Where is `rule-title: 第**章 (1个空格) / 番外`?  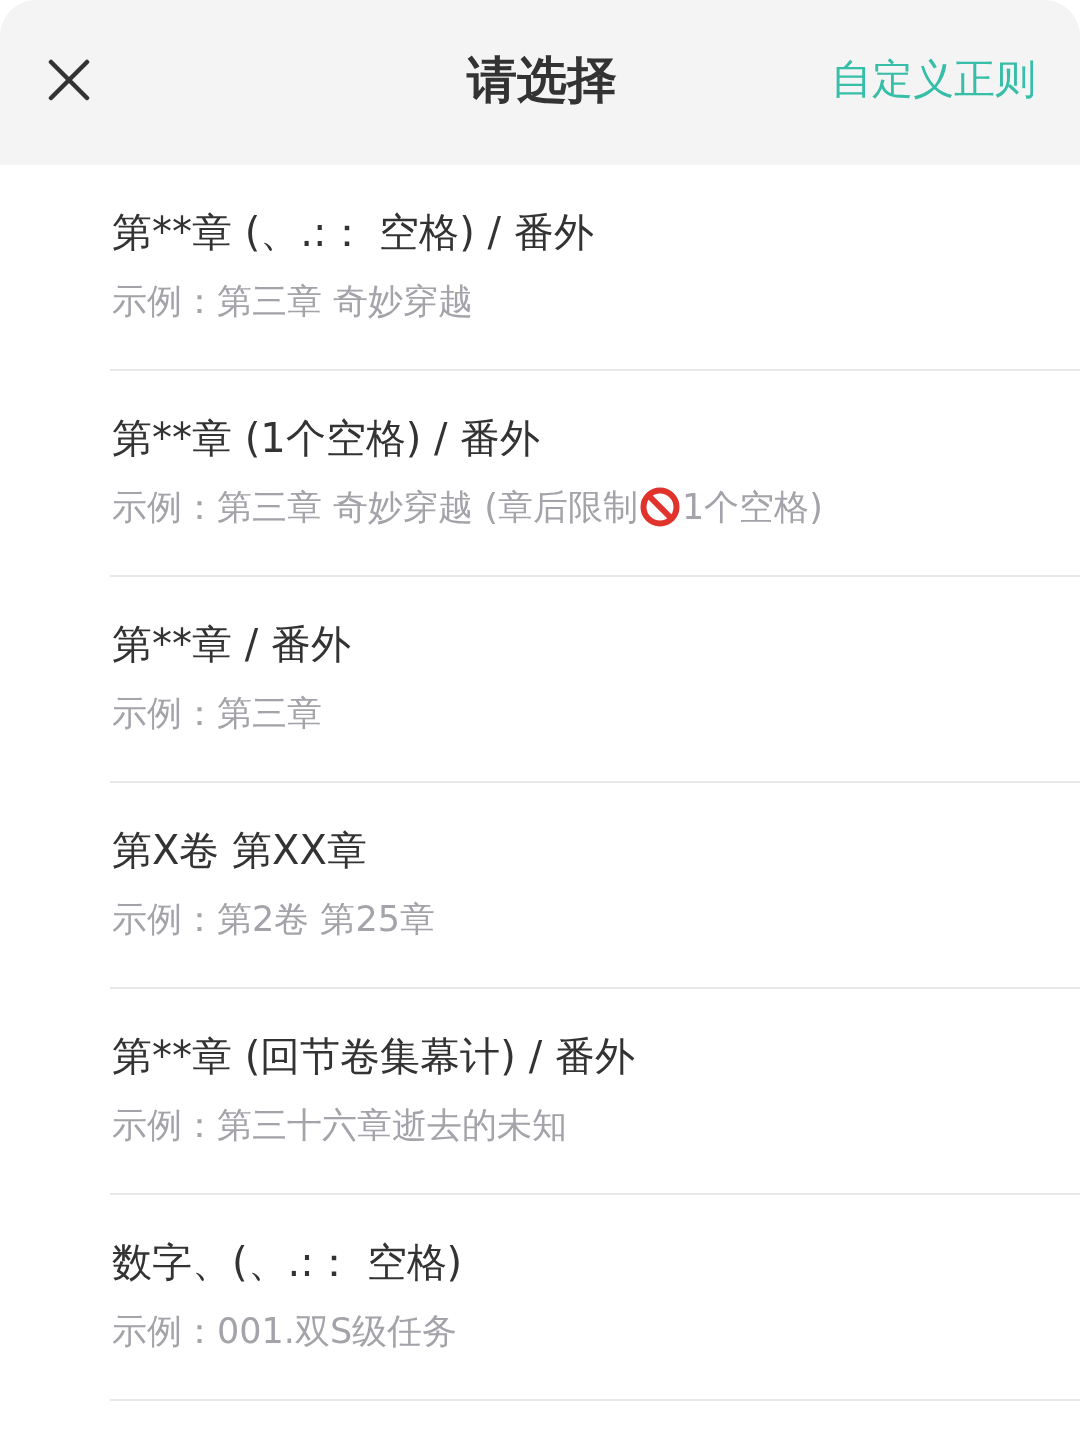
rule-title: 第**章 (1个空格) / 番外 is located at coordinates (326, 438).